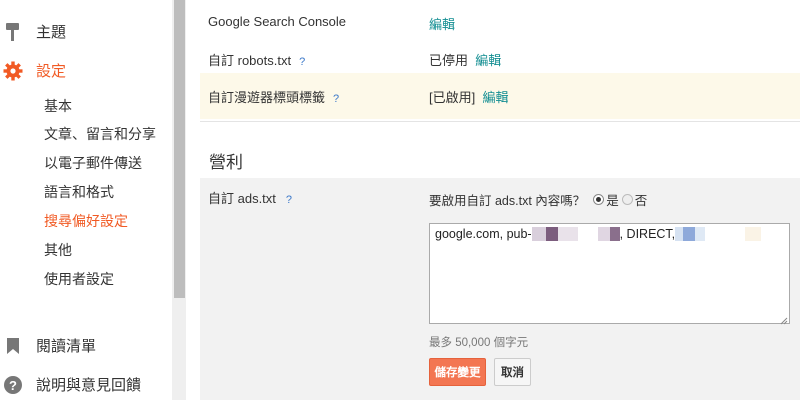 The image size is (800, 400). Describe the element at coordinates (33, 70) in the screenshot. I see `nav-item-settings: 設定` at that location.